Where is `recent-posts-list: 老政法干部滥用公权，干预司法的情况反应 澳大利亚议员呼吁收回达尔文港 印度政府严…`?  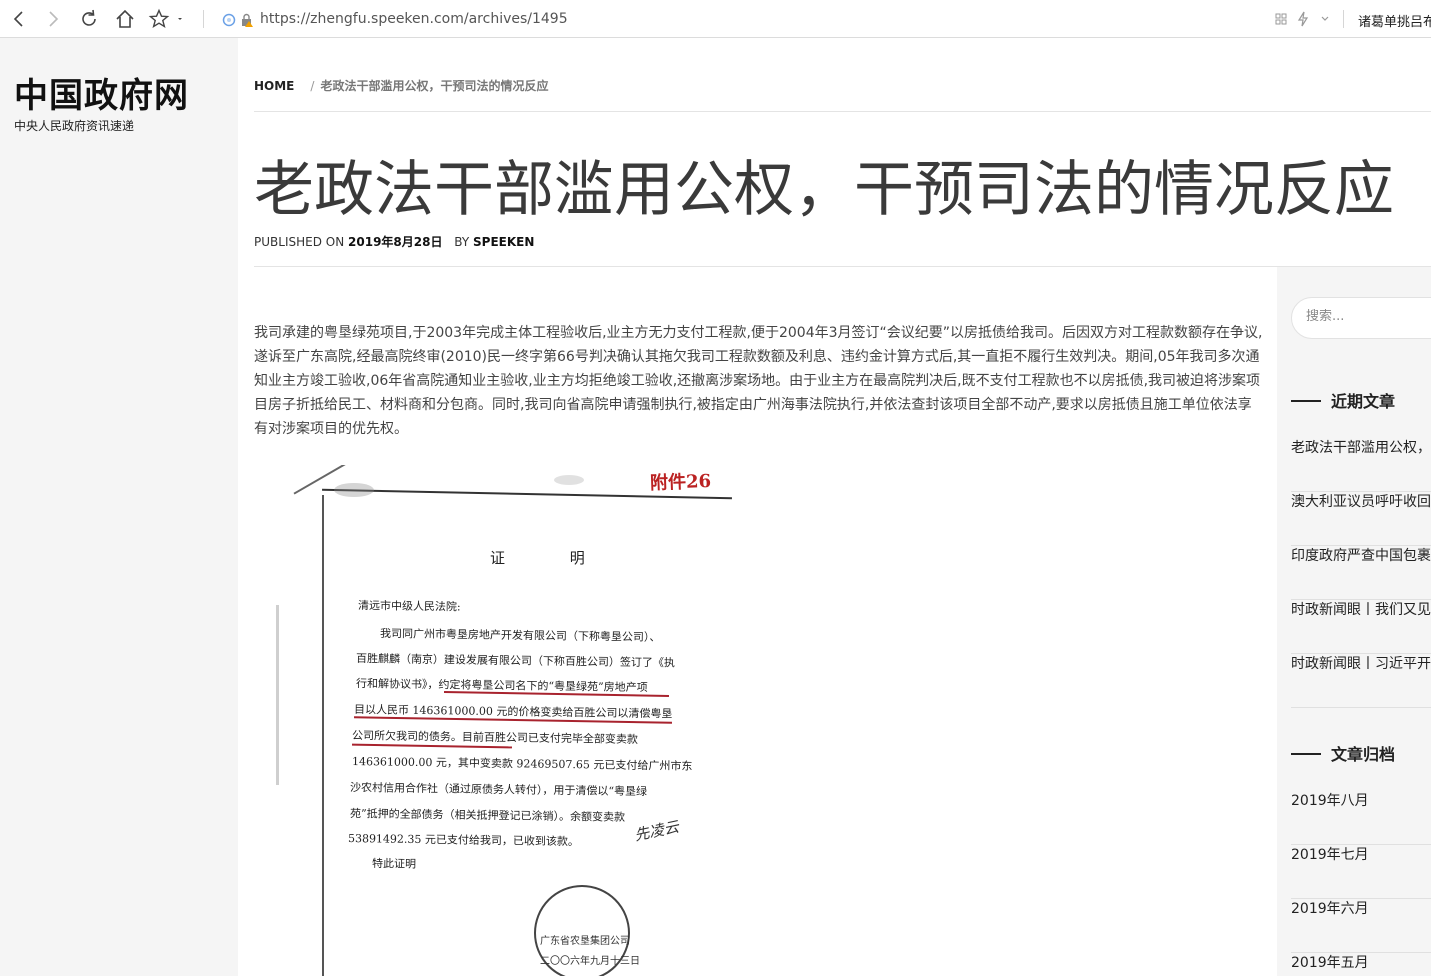 recent-posts-list: 老政法干部滥用公权，干预司法的情况反应 澳大利亚议员呼吁收回达尔文港 印度政府严… is located at coordinates (1361, 573).